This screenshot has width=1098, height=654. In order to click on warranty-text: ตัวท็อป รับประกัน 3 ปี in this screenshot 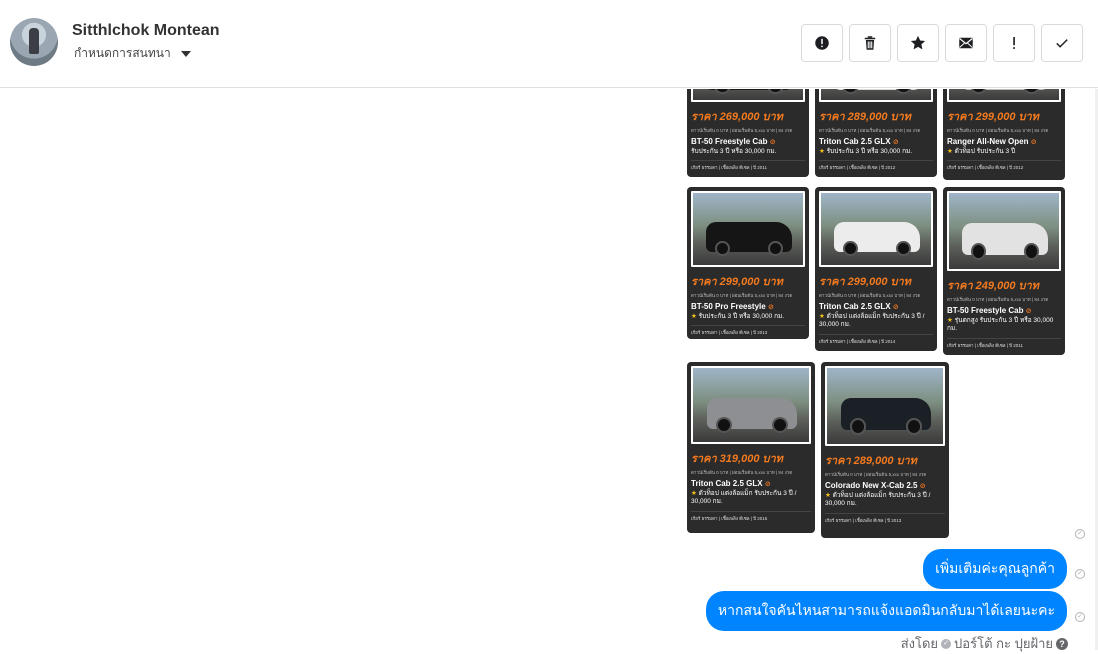, I will do `click(985, 151)`.